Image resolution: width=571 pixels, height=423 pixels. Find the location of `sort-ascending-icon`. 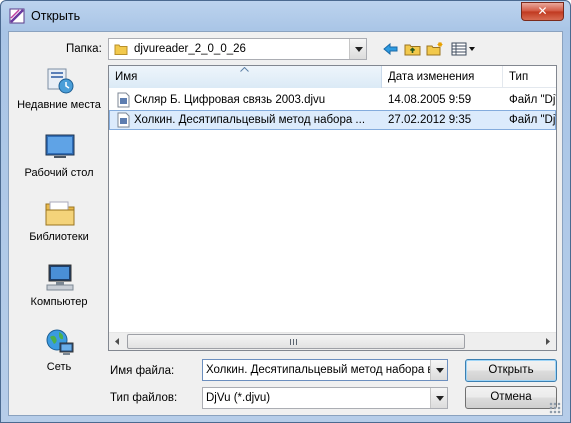

sort-ascending-icon is located at coordinates (244, 69).